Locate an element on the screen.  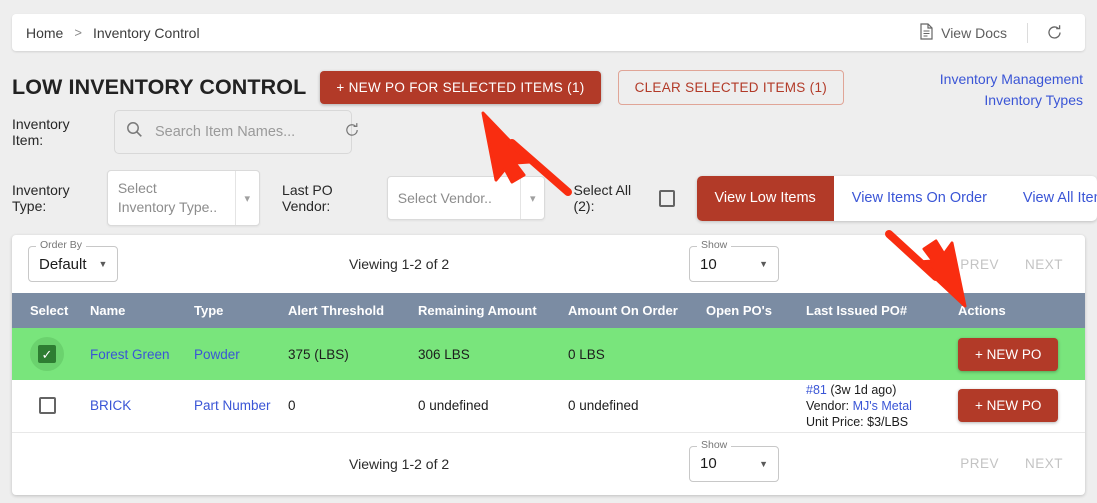
viewing-count-bottom: Viewing 1-2 of 2 is located at coordinates (399, 463).